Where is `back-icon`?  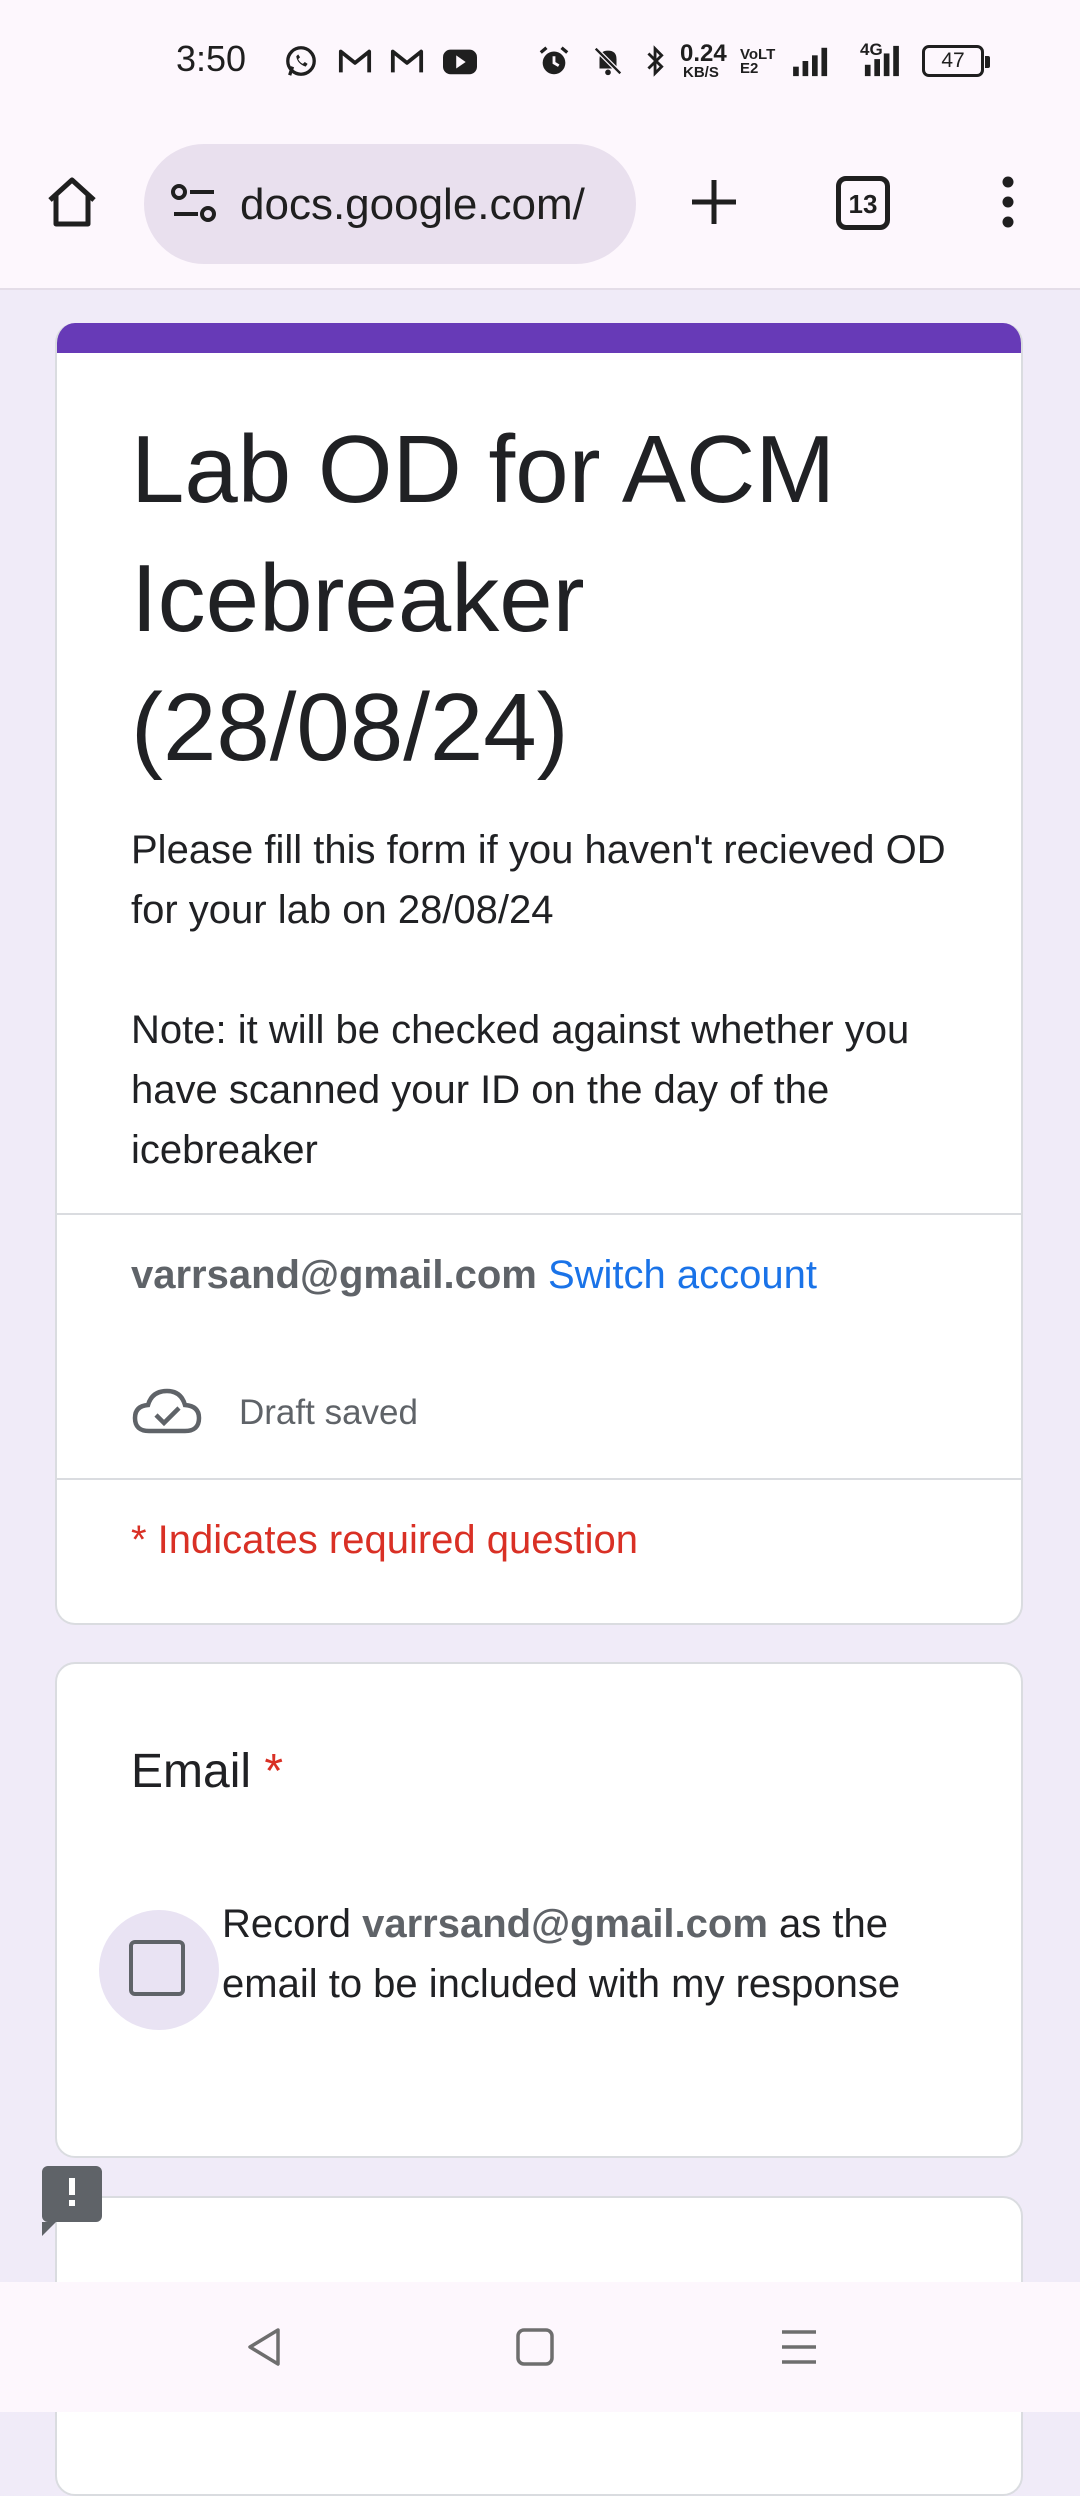
back-icon is located at coordinates (265, 2347).